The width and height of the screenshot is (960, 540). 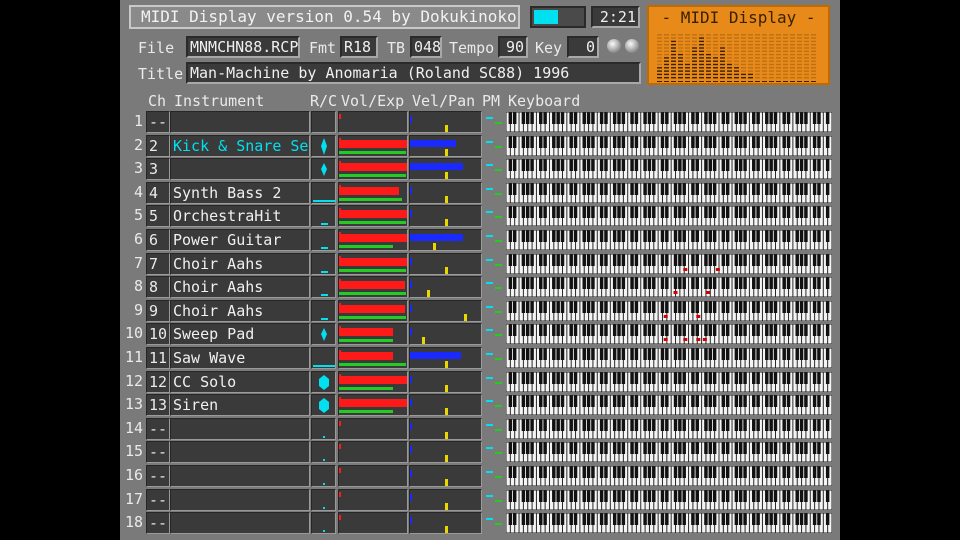 I want to click on instrument-name-box: Kick & Snare Se, so click(x=240, y=146).